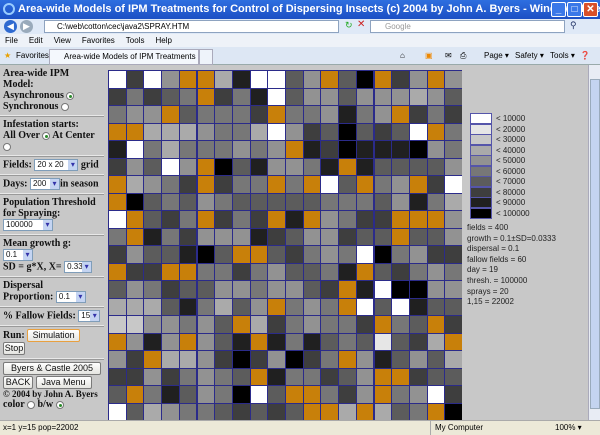  Describe the element at coordinates (467, 26) in the screenshot. I see `search-input: Google` at that location.